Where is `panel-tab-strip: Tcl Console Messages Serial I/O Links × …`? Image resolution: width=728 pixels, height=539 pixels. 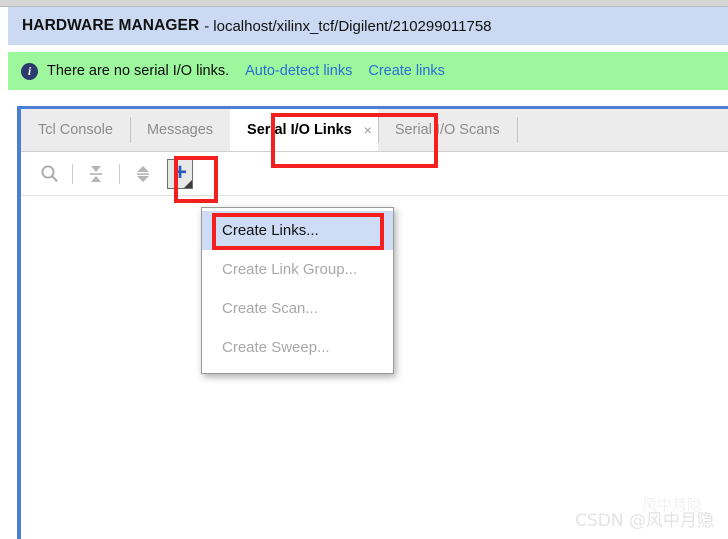 panel-tab-strip: Tcl Console Messages Serial I/O Links × … is located at coordinates (374, 130).